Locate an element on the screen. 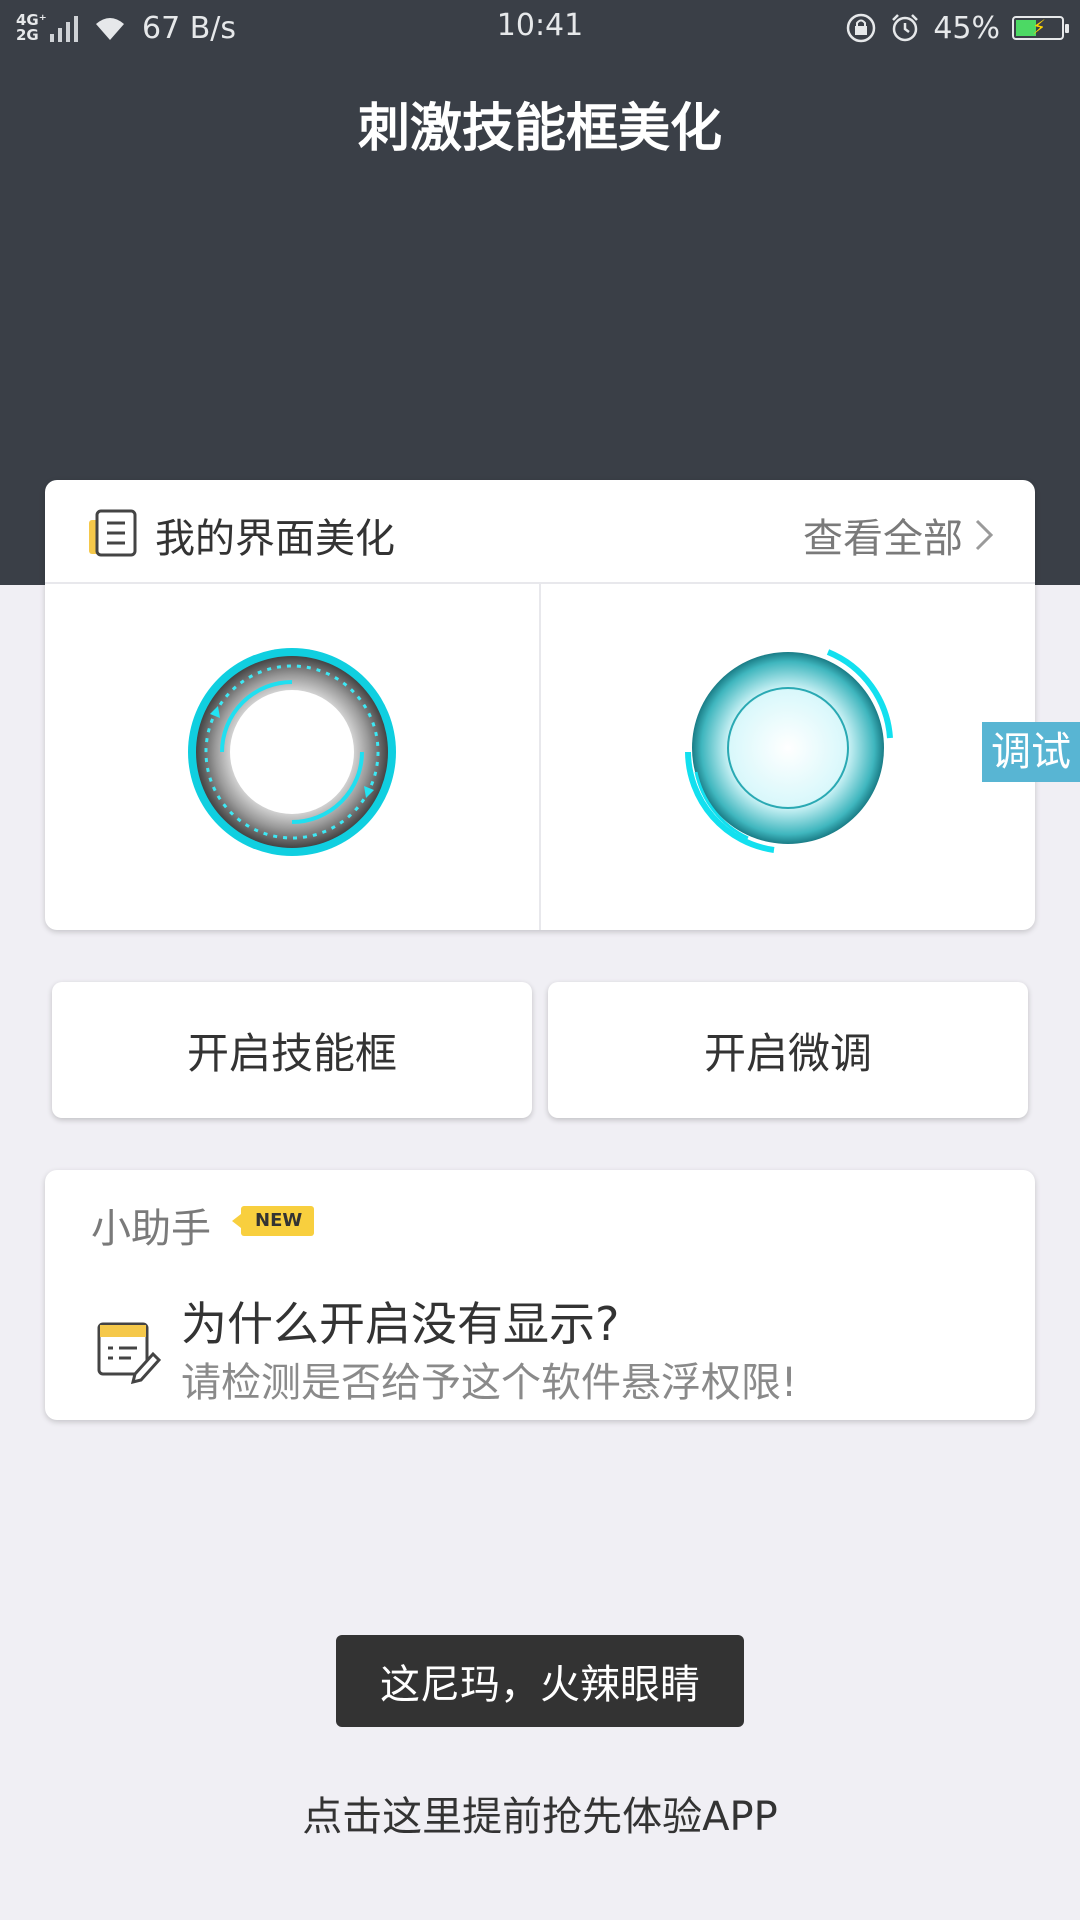 This screenshot has width=1080, height=1920. battery-percent: 45% is located at coordinates (966, 28).